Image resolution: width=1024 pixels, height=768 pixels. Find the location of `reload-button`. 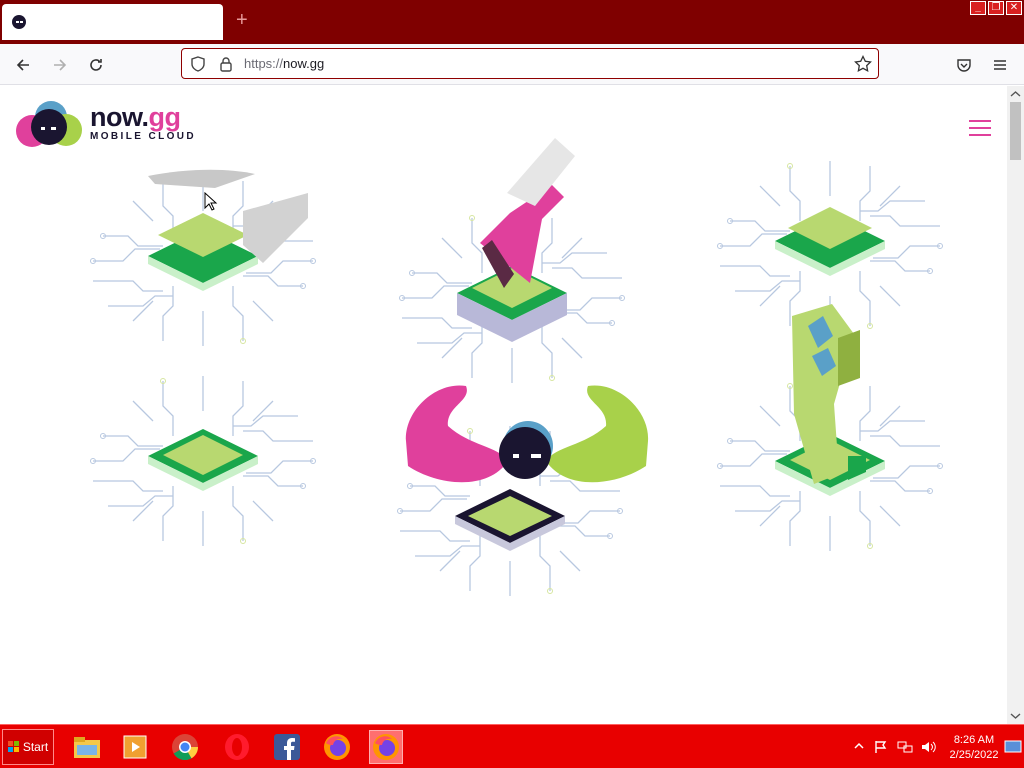

reload-button is located at coordinates (96, 65).